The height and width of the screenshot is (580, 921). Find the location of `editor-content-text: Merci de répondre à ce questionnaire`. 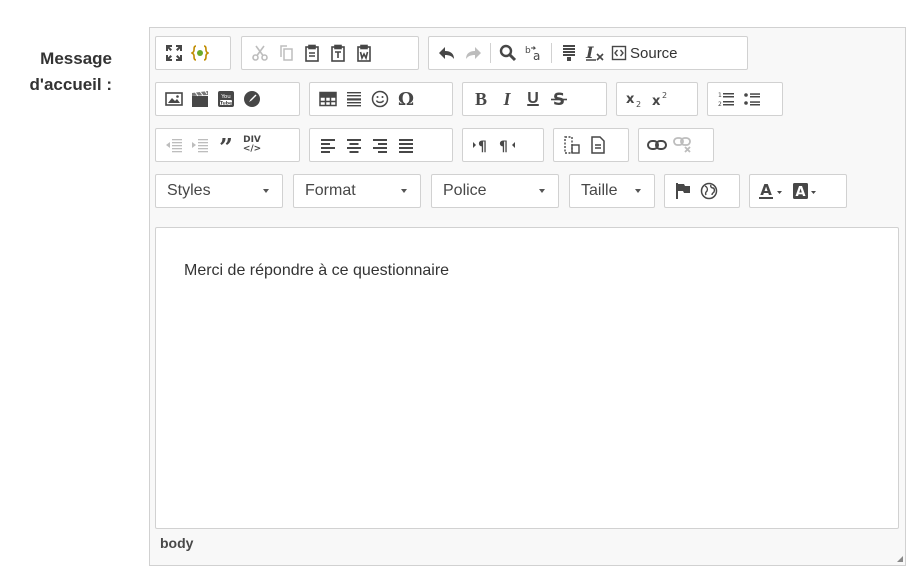

editor-content-text: Merci de répondre à ce questionnaire is located at coordinates (317, 270).